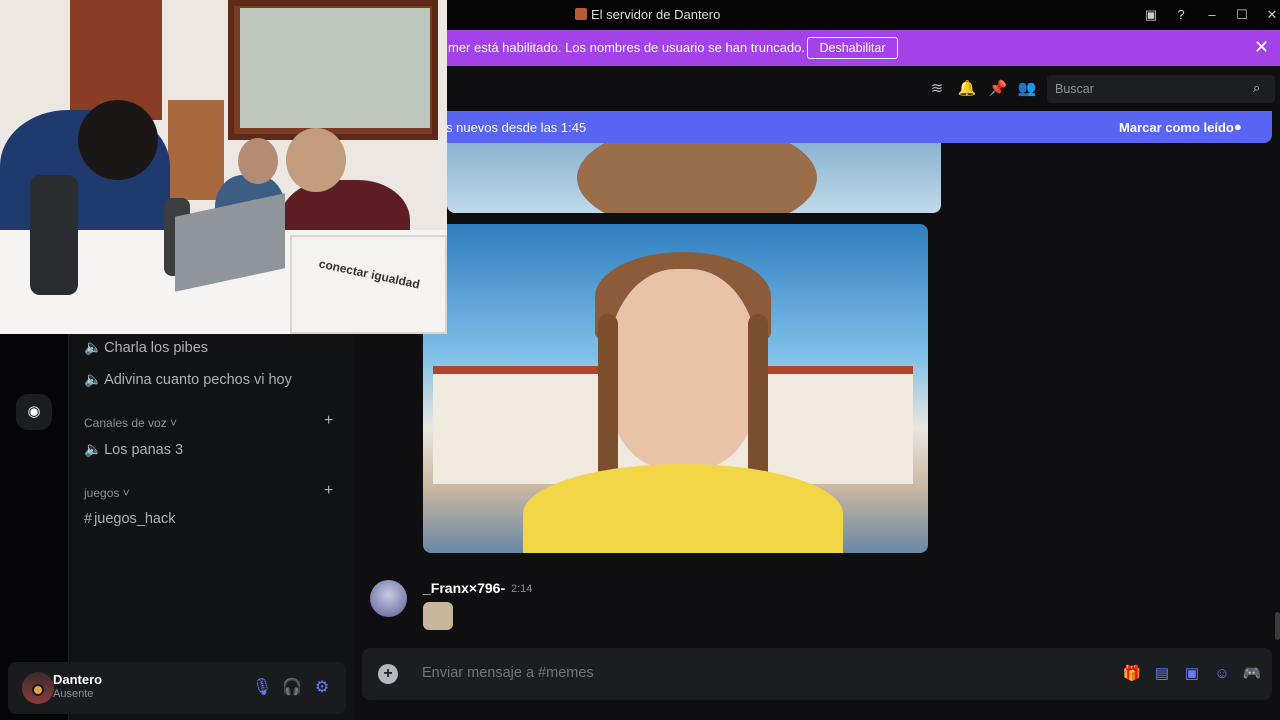 The image size is (1280, 720). Describe the element at coordinates (88, 519) in the screenshot. I see `hash-icon: #` at that location.